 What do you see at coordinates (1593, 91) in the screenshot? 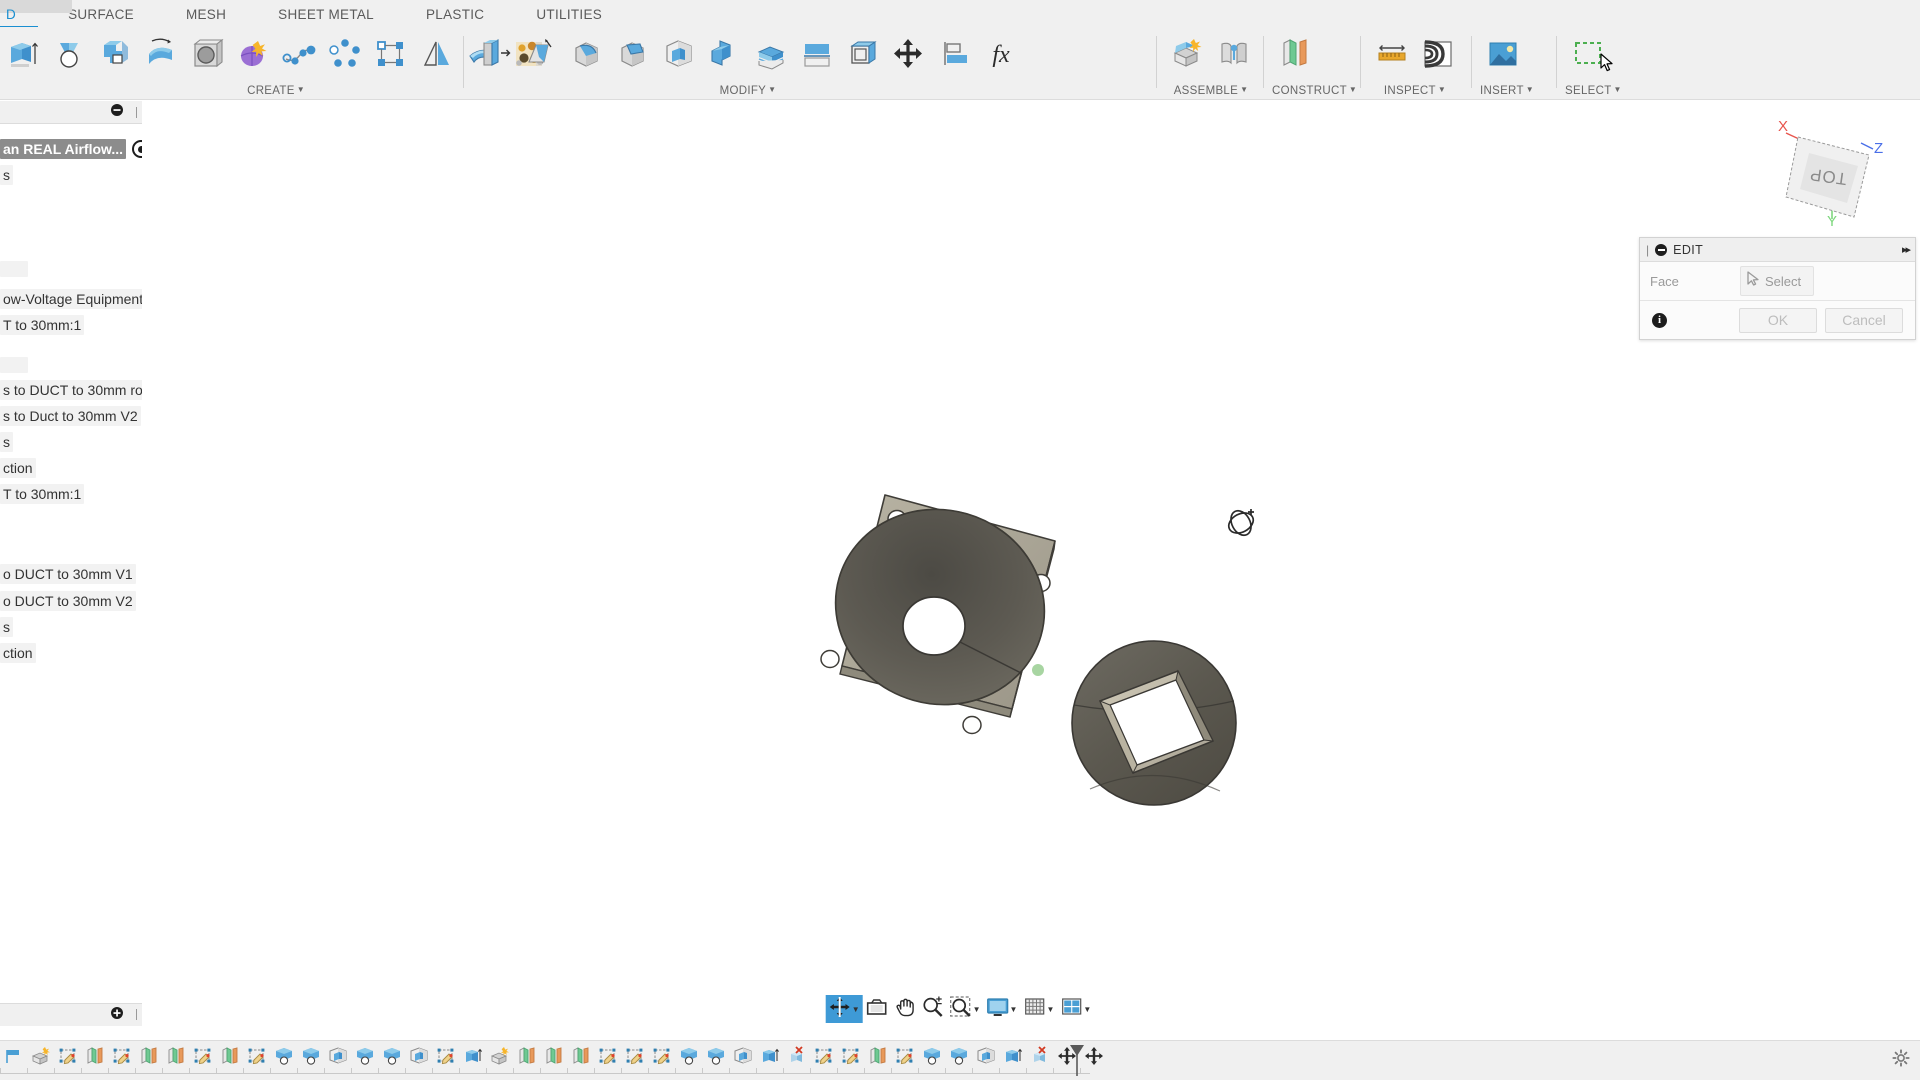
I see `panel-select-label: SELECT ▼` at bounding box center [1593, 91].